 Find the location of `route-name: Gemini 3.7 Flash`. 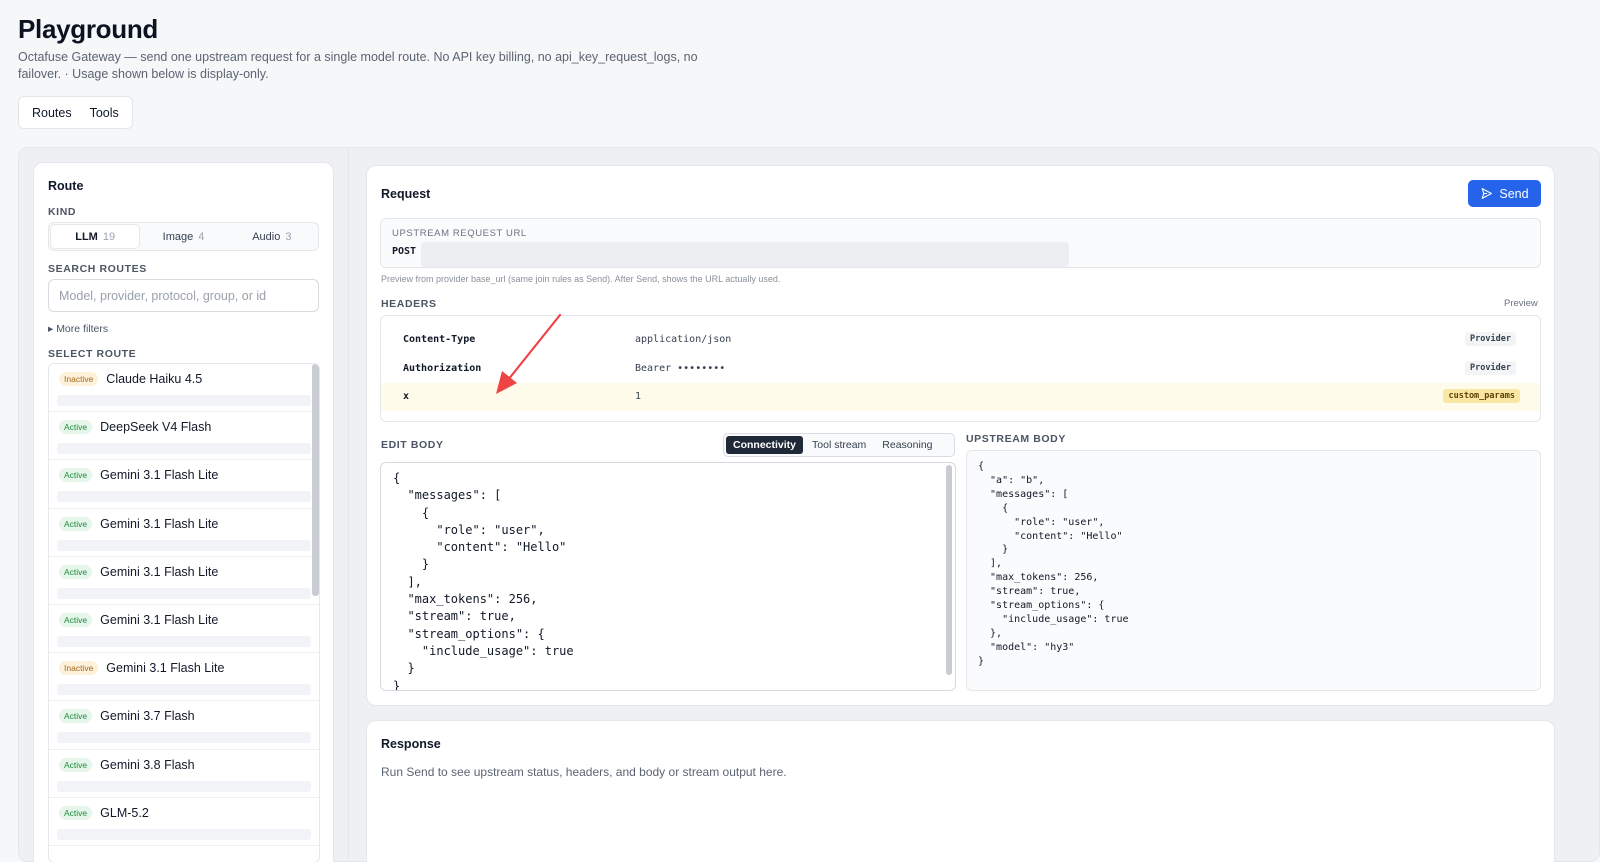

route-name: Gemini 3.7 Flash is located at coordinates (147, 716).